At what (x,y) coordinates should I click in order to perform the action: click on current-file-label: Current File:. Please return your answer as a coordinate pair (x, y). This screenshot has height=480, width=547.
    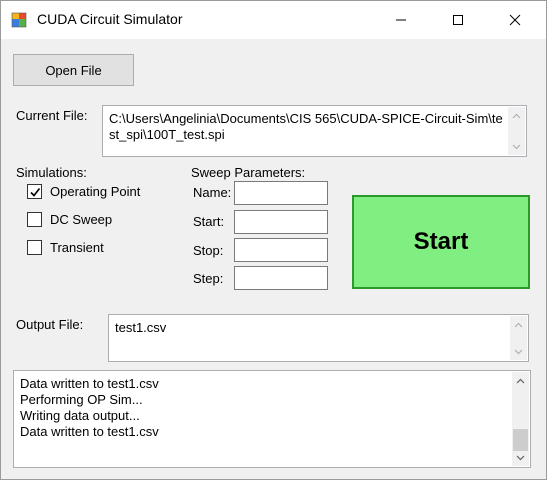
    Looking at the image, I should click on (52, 115).